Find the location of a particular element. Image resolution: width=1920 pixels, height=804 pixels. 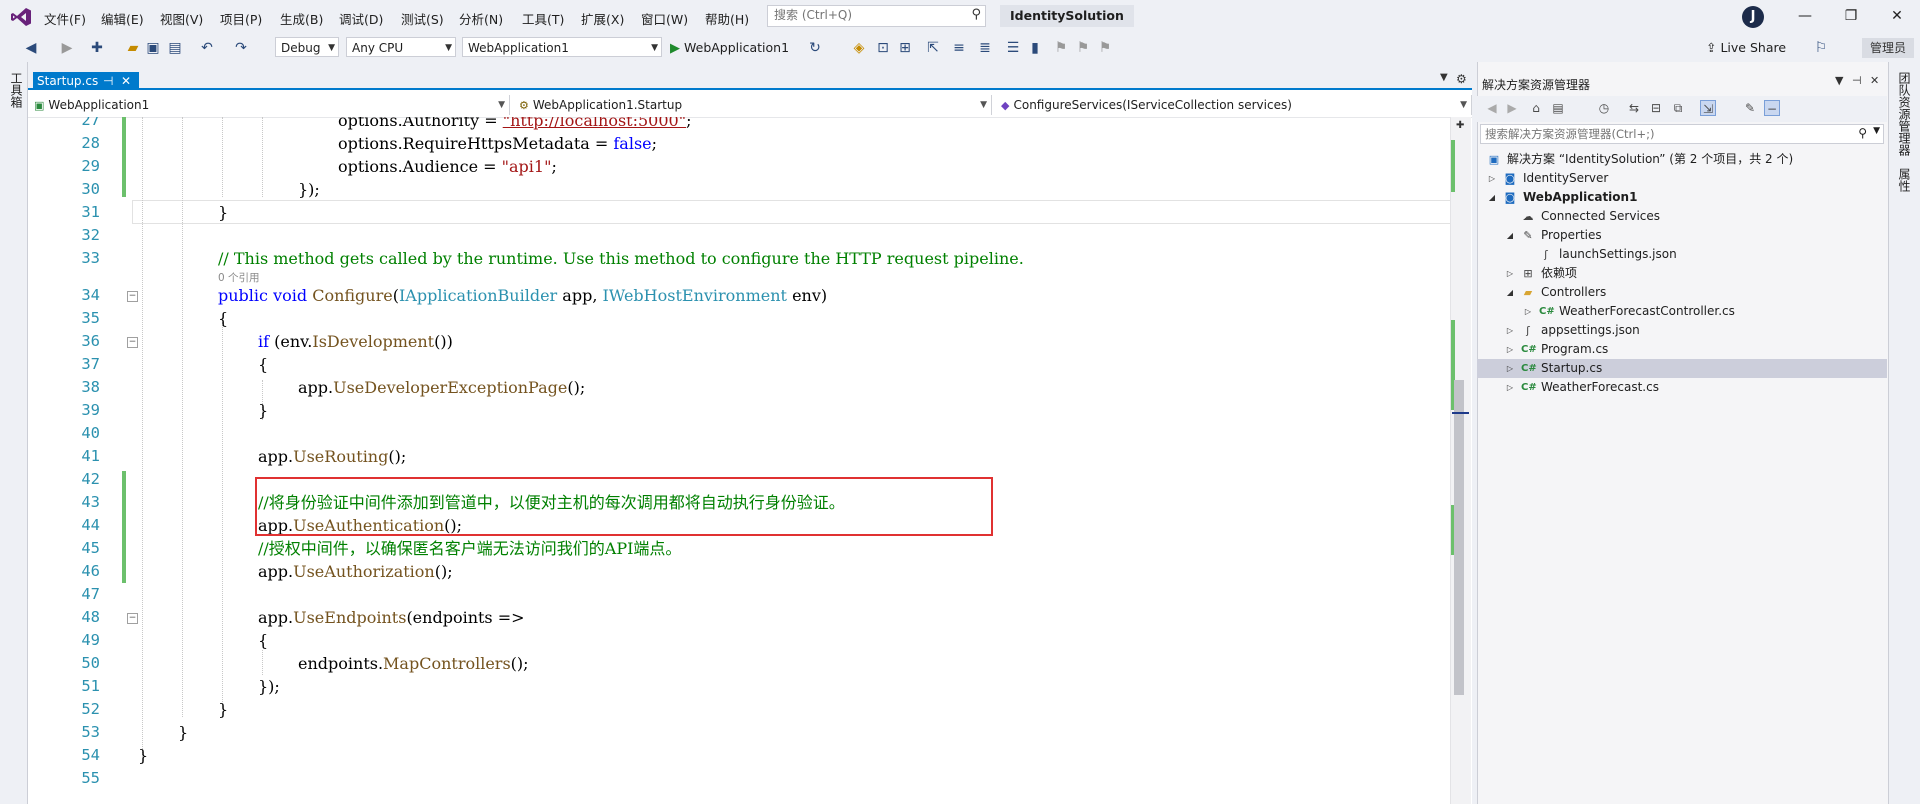

code-line: 30 }); is located at coordinates (748, 189).